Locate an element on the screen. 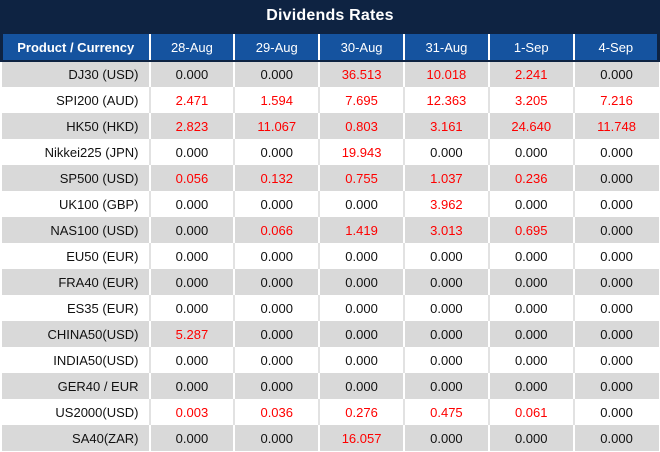 The height and width of the screenshot is (452, 660). dividend-value-cell: 0.475 is located at coordinates (445, 412).